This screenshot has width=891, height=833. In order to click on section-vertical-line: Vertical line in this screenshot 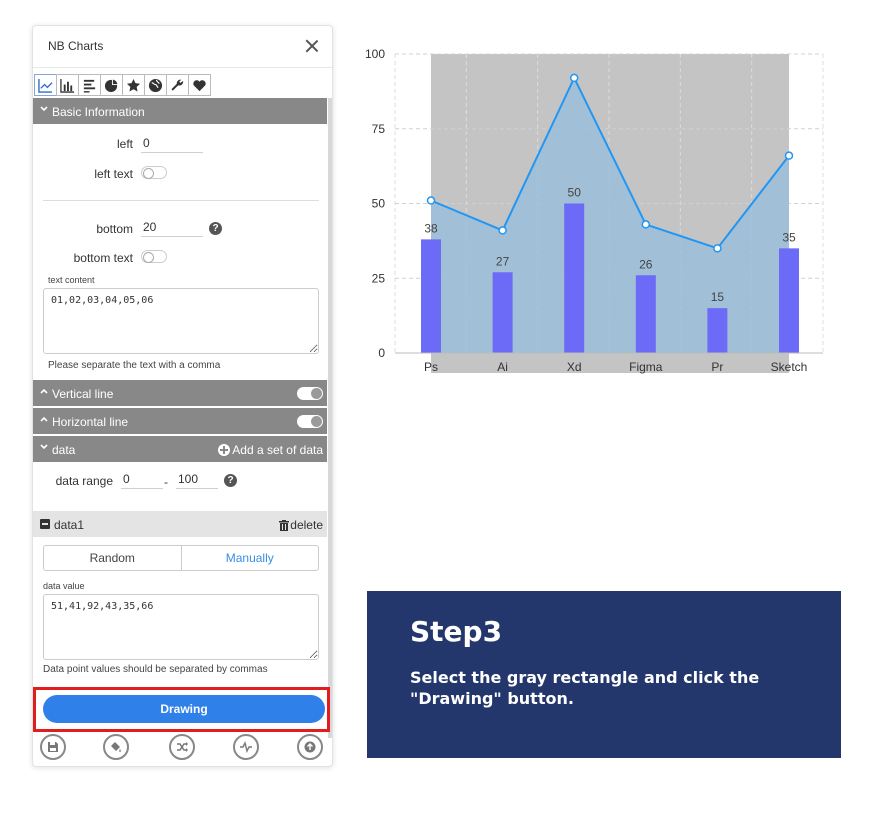, I will do `click(180, 393)`.